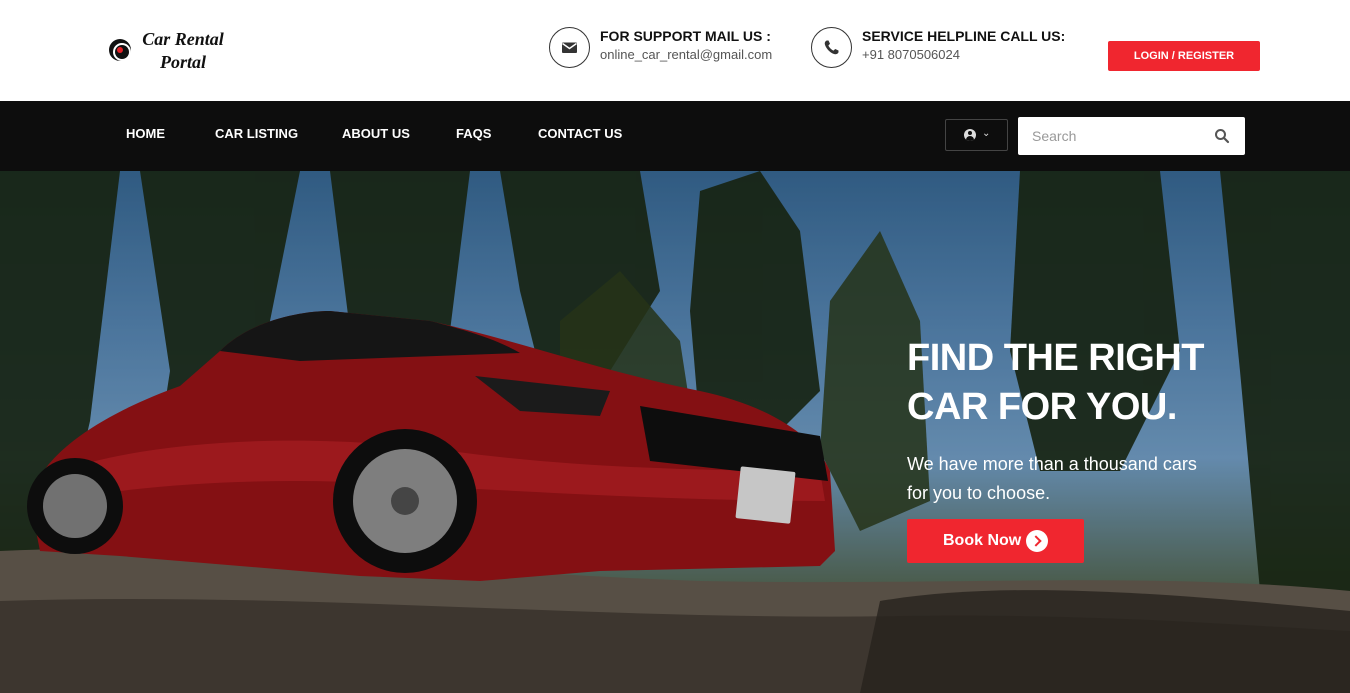  I want to click on book-now-button: Book Now, so click(995, 541).